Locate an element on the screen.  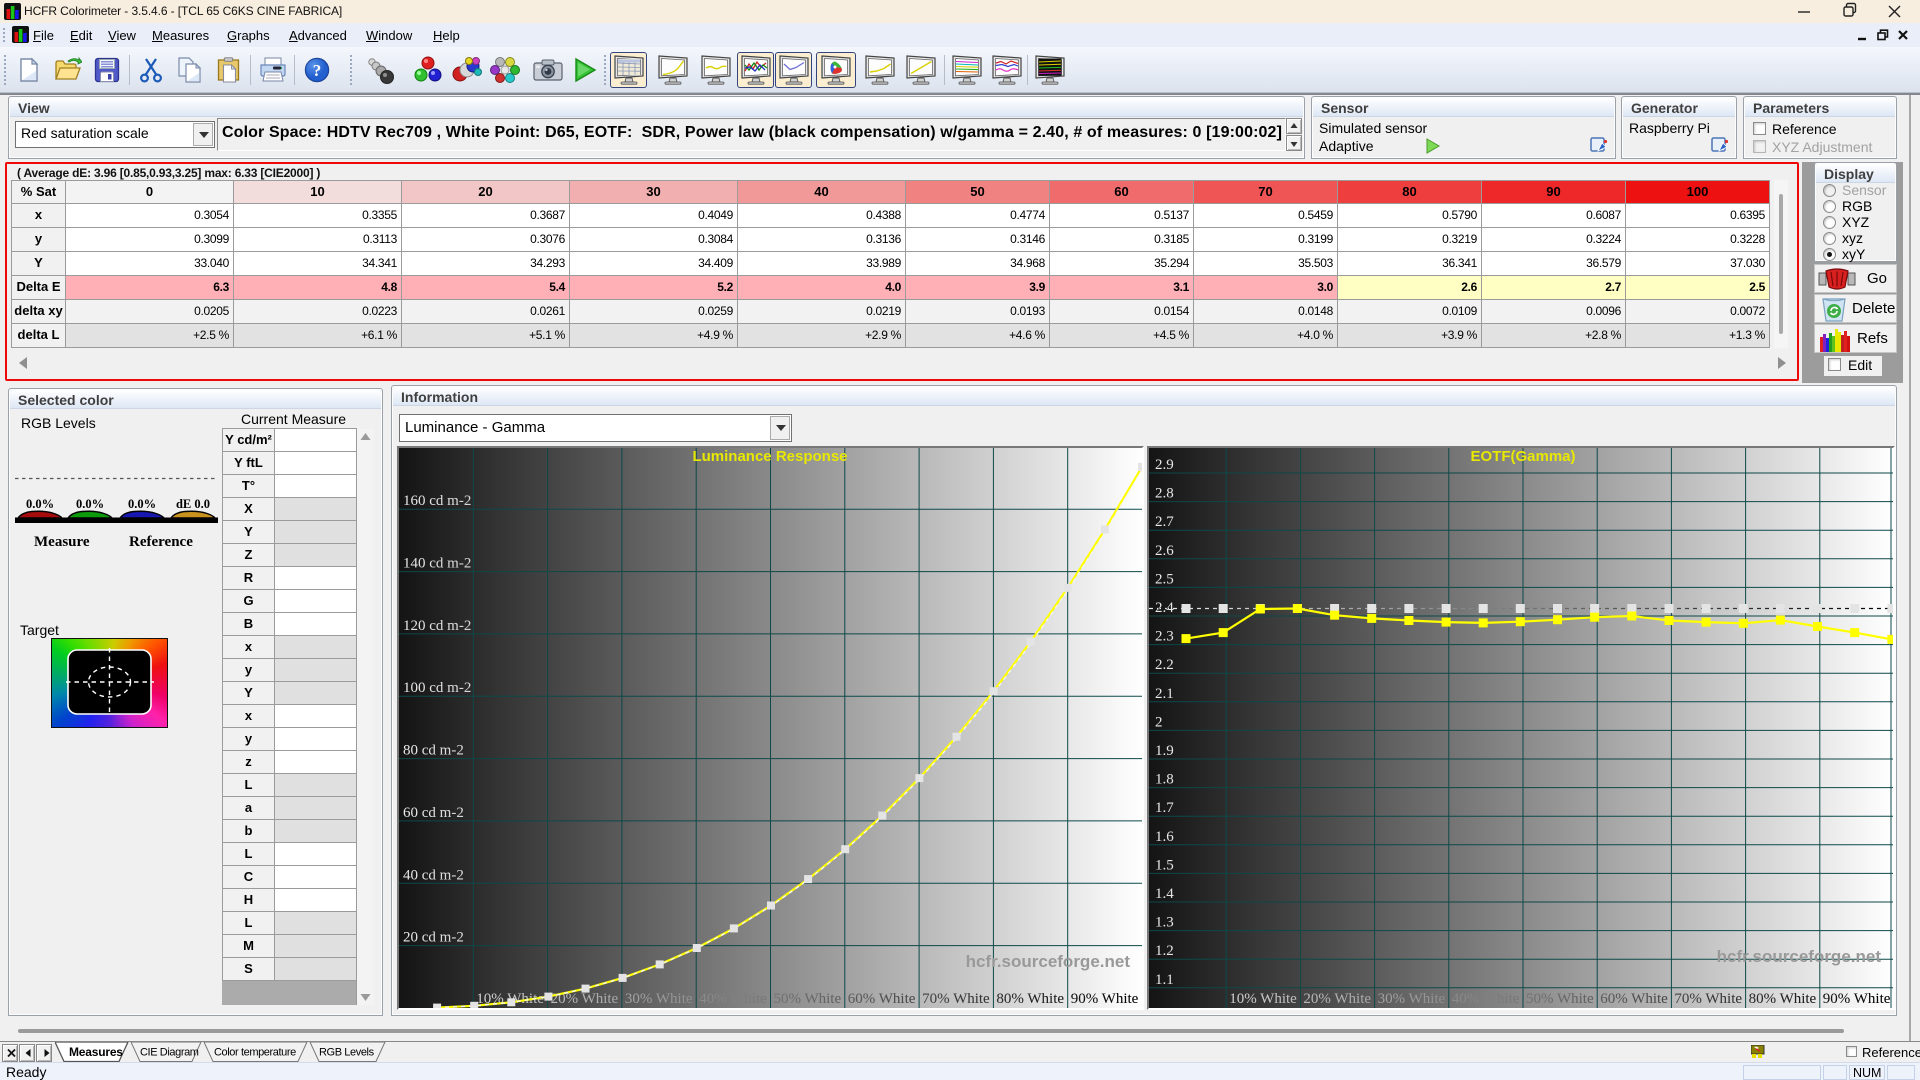
svg-text: 1.9 is located at coordinates (1164, 751).